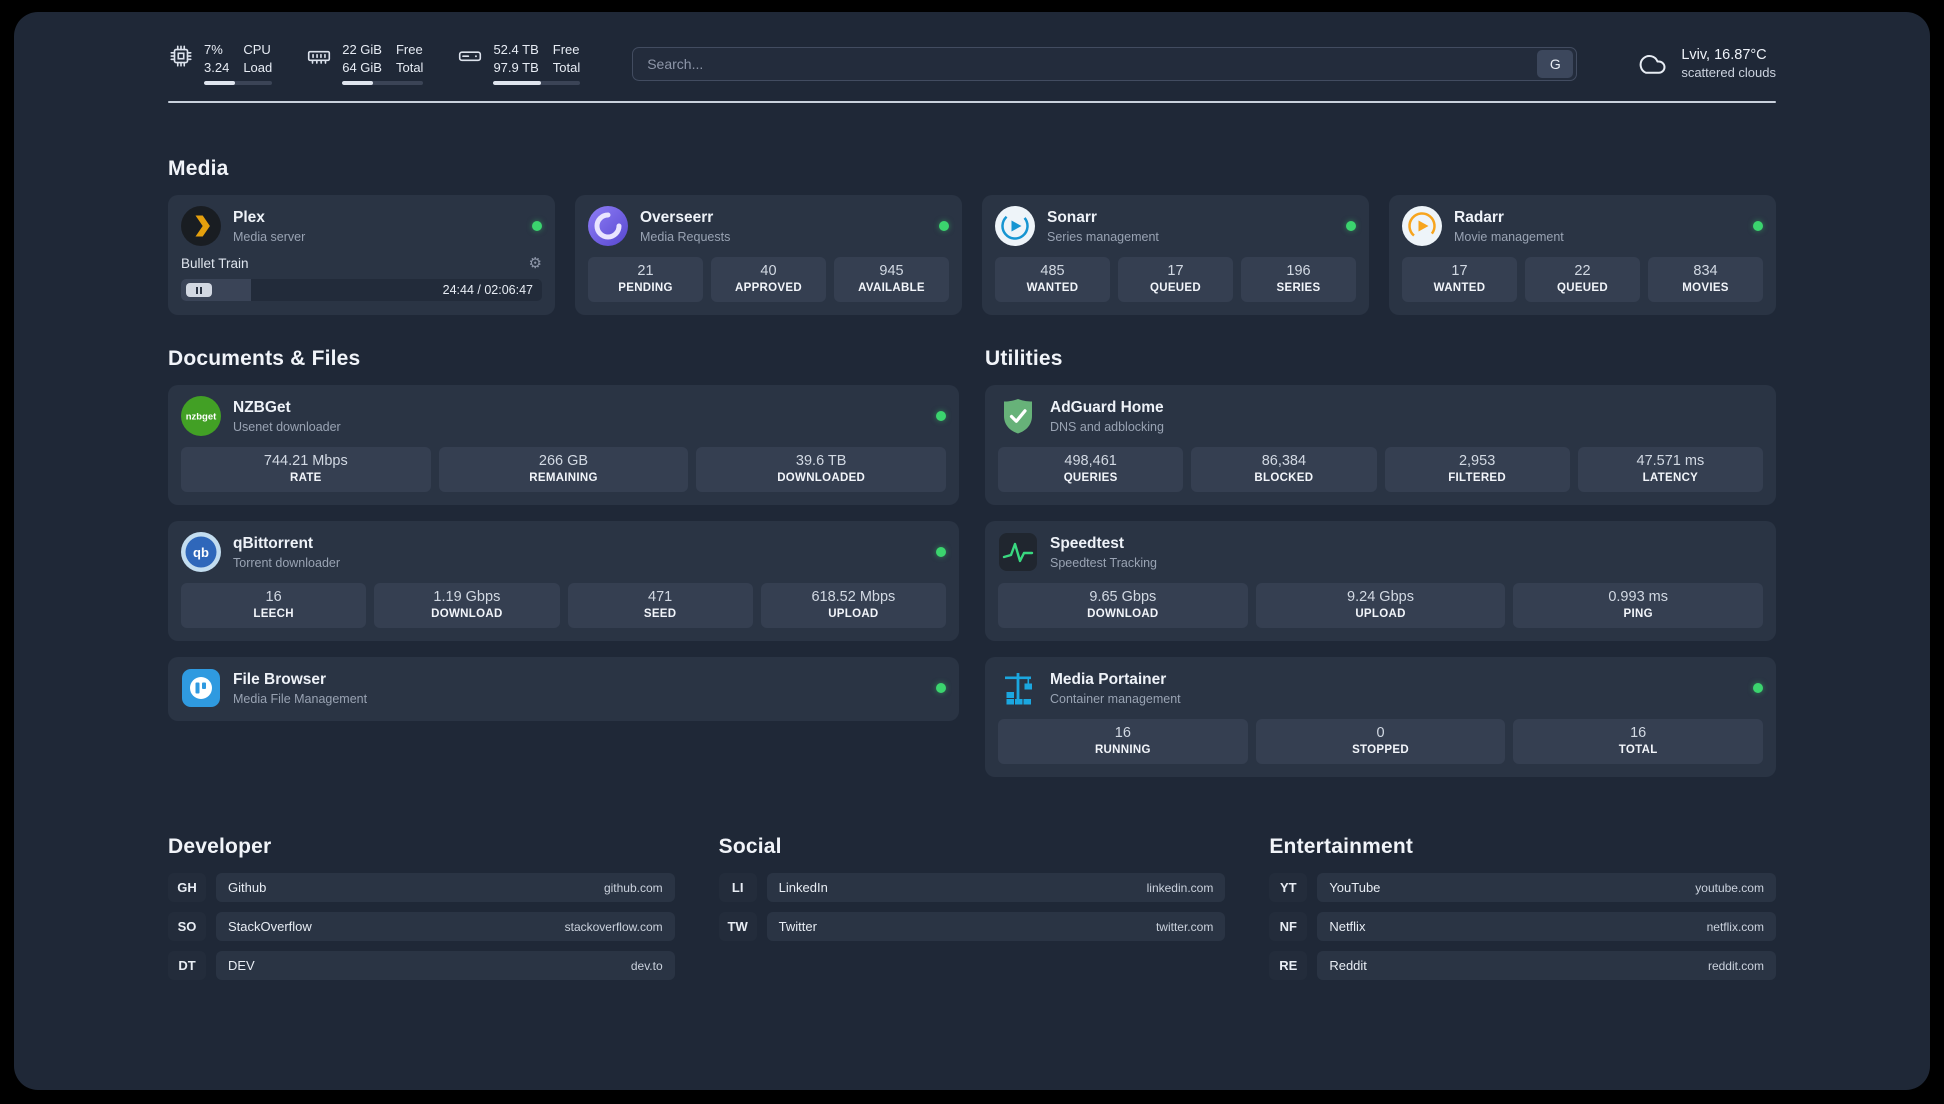 This screenshot has width=1944, height=1104. What do you see at coordinates (516, 49) in the screenshot?
I see `disk-free-value: 52.4 TB` at bounding box center [516, 49].